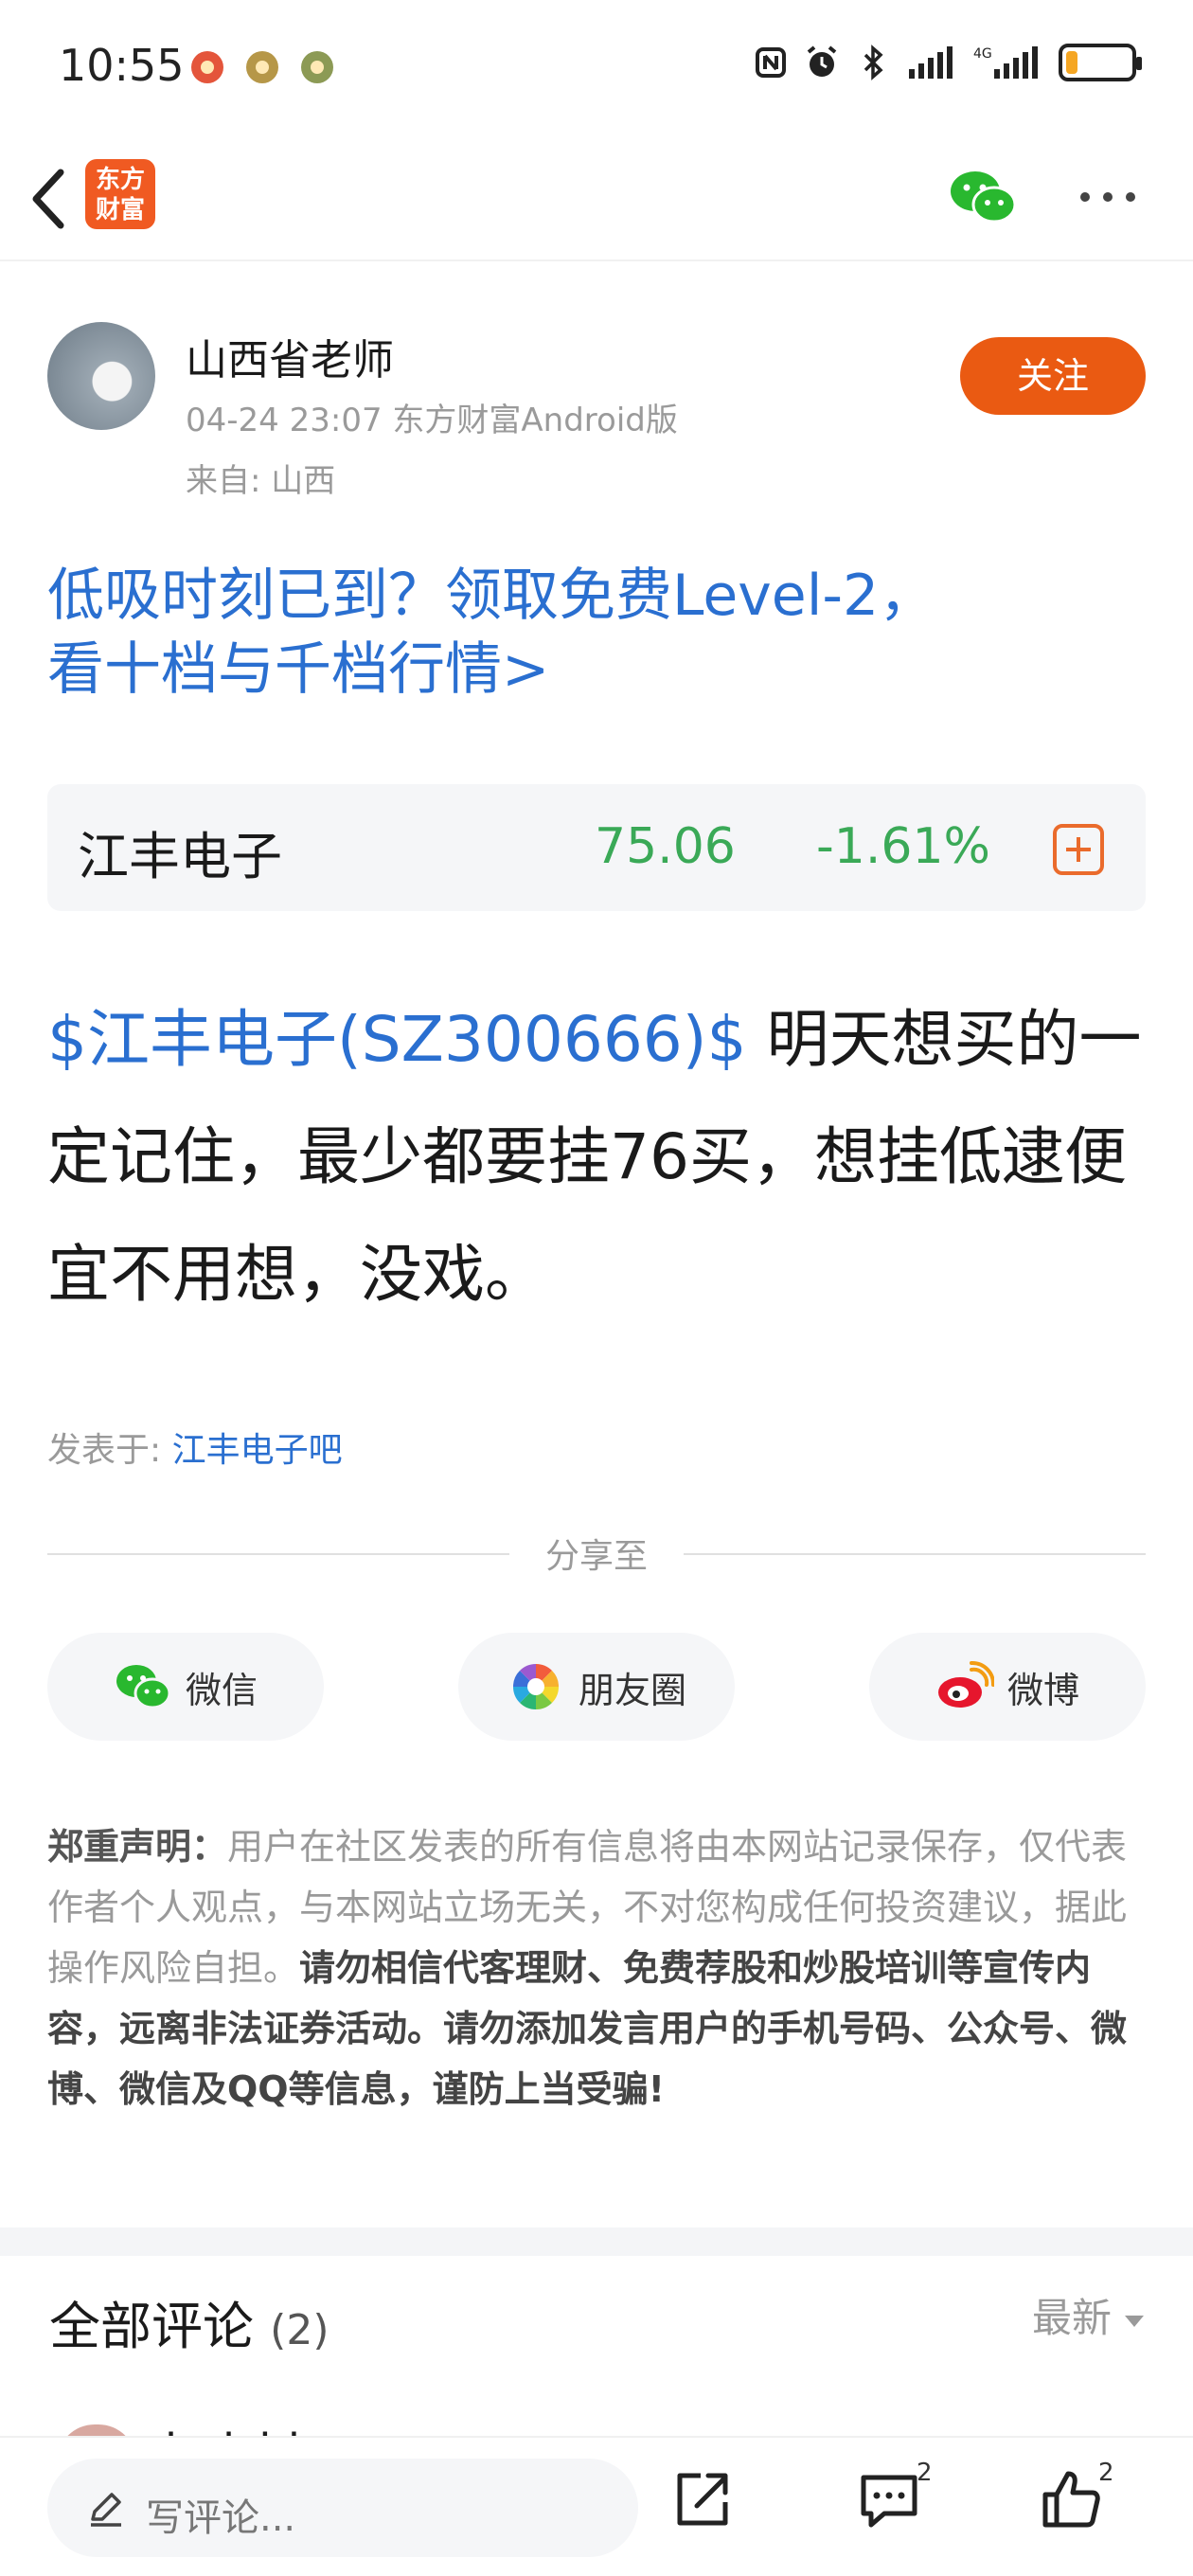 Image resolution: width=1193 pixels, height=2576 pixels. Describe the element at coordinates (903, 846) in the screenshot. I see `stock-change: -1.61%` at that location.